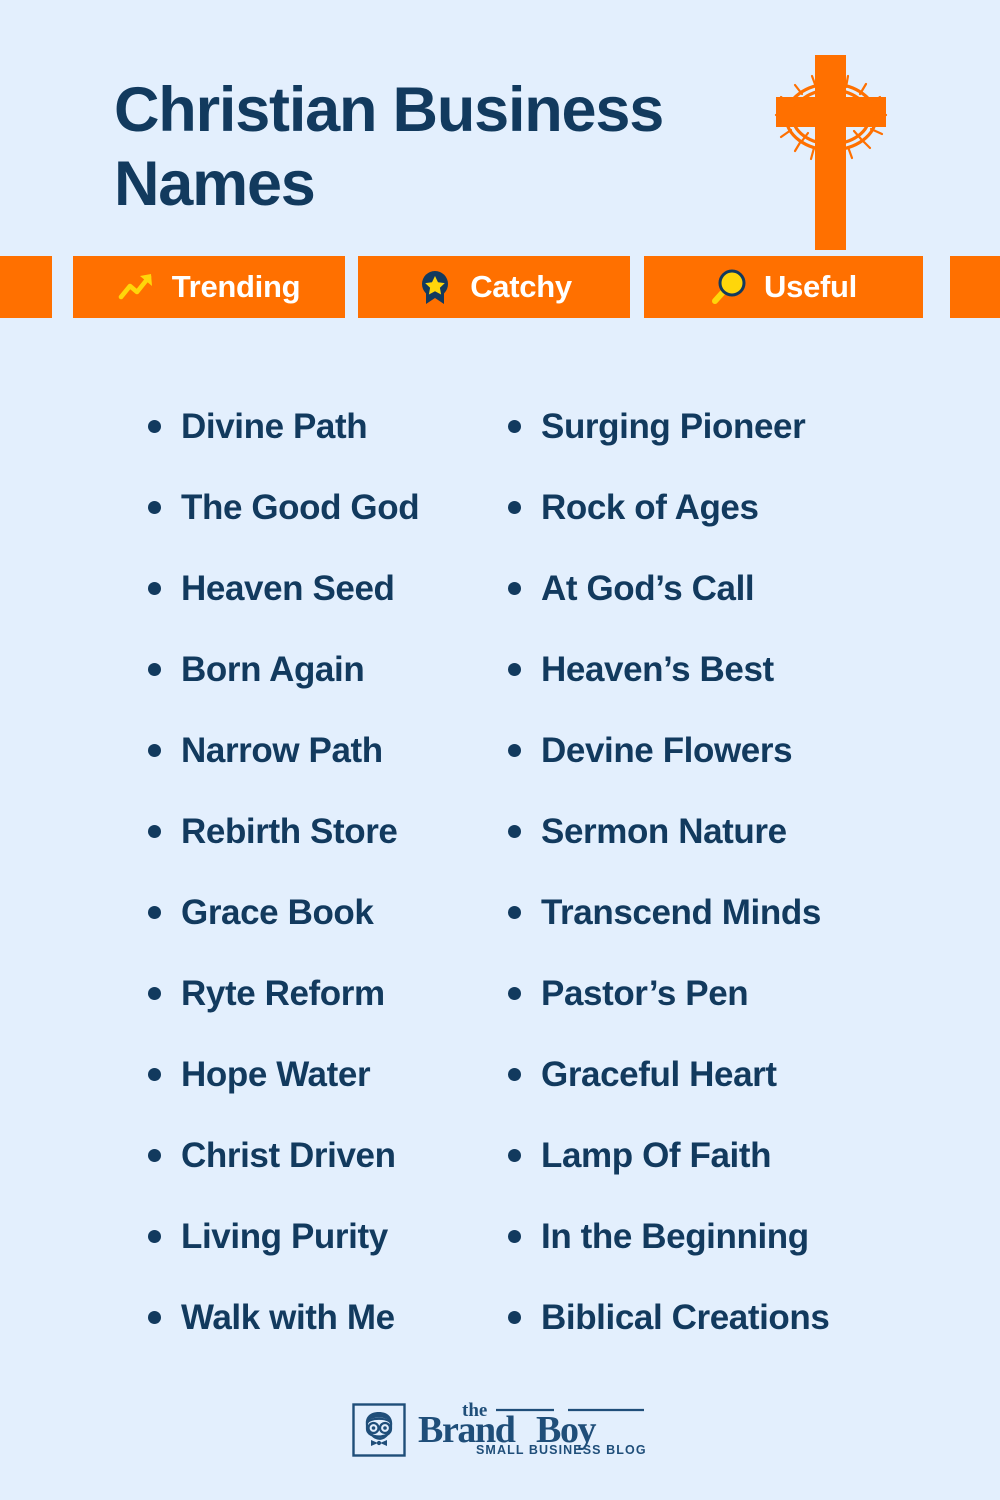 The image size is (1000, 1500). Describe the element at coordinates (668, 588) in the screenshot. I see `list-item: At God’s Call` at that location.